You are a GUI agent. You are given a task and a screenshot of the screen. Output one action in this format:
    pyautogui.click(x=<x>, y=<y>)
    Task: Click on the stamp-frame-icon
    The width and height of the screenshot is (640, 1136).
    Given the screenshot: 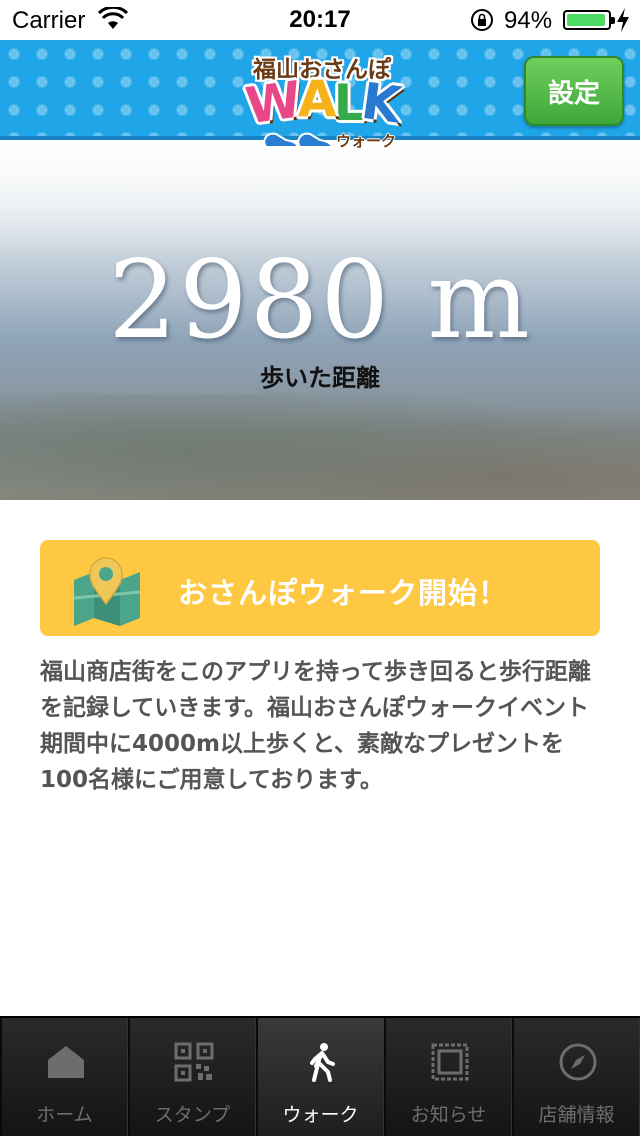 What is the action you would take?
    pyautogui.click(x=450, y=1062)
    